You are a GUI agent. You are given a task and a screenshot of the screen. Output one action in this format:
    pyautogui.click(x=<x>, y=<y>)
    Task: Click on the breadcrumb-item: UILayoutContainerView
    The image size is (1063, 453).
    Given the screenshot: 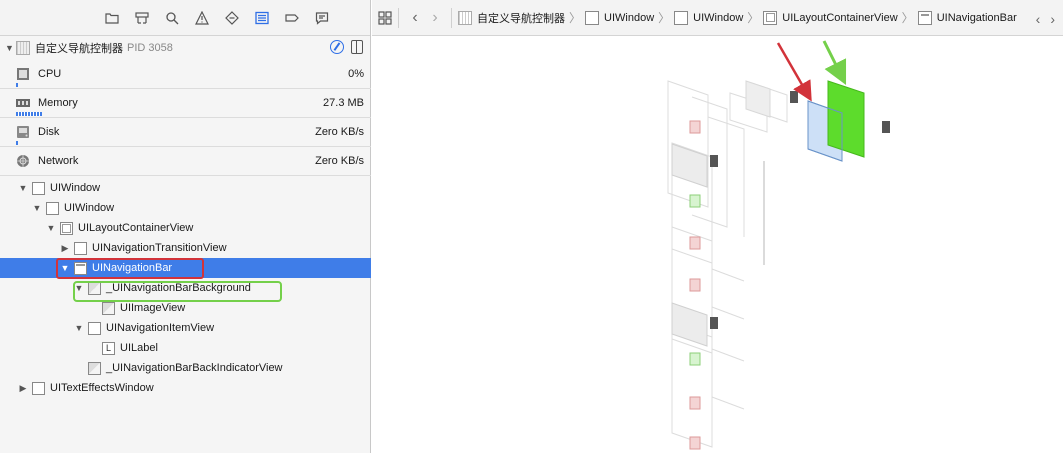 What is the action you would take?
    pyautogui.click(x=830, y=17)
    